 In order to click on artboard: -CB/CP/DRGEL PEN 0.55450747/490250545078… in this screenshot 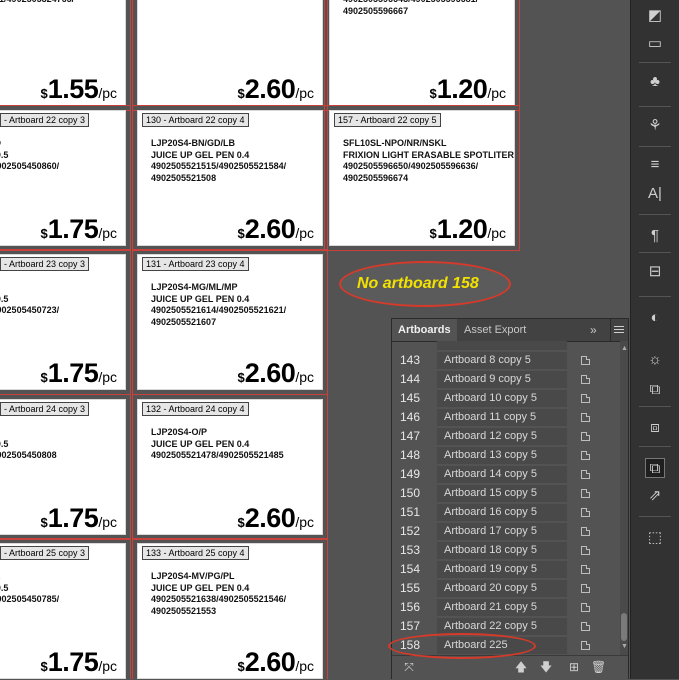, I will do `click(63, 611)`.